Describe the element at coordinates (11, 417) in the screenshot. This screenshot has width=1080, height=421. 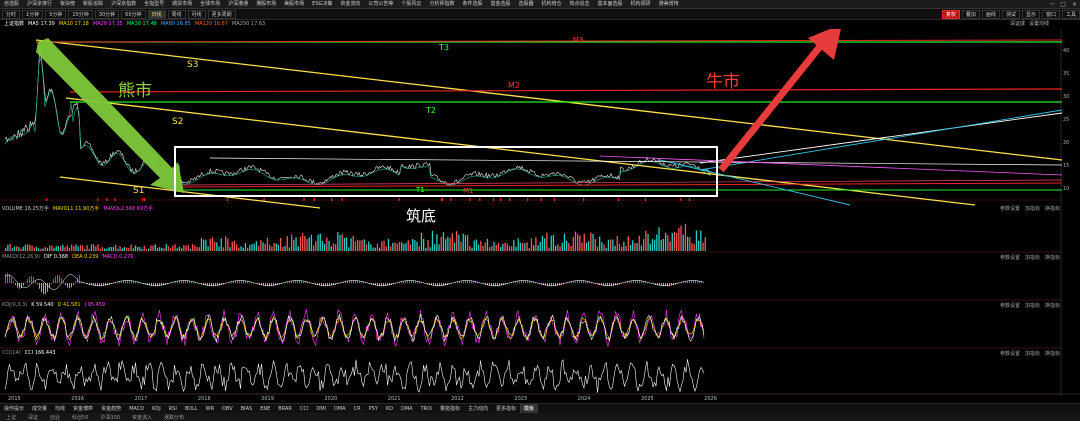
I see `status-item: 上证` at that location.